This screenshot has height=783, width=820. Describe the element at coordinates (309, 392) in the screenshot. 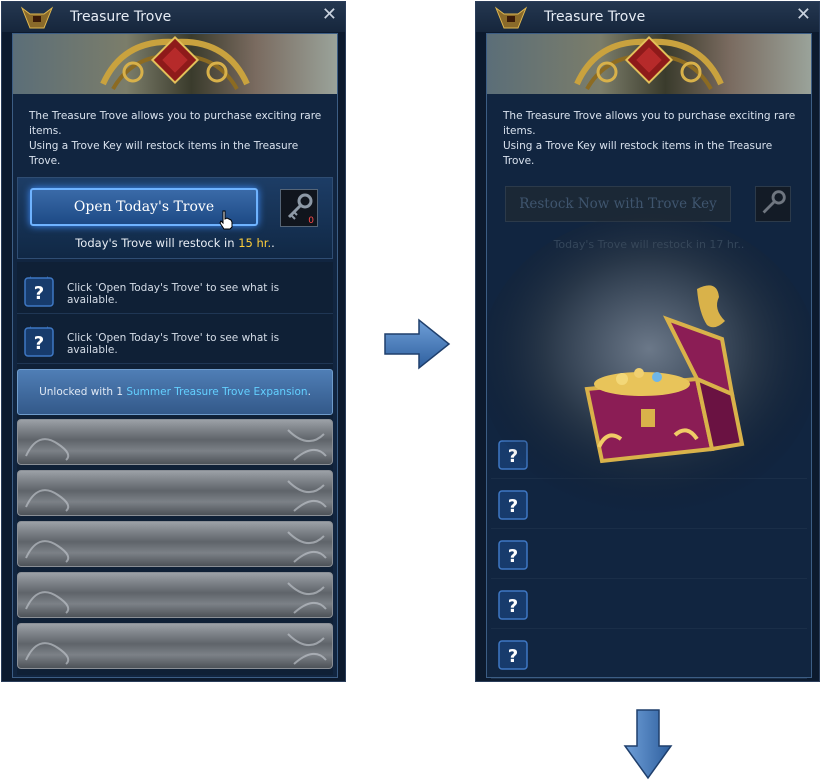

I see `unlock-suffix: .` at that location.